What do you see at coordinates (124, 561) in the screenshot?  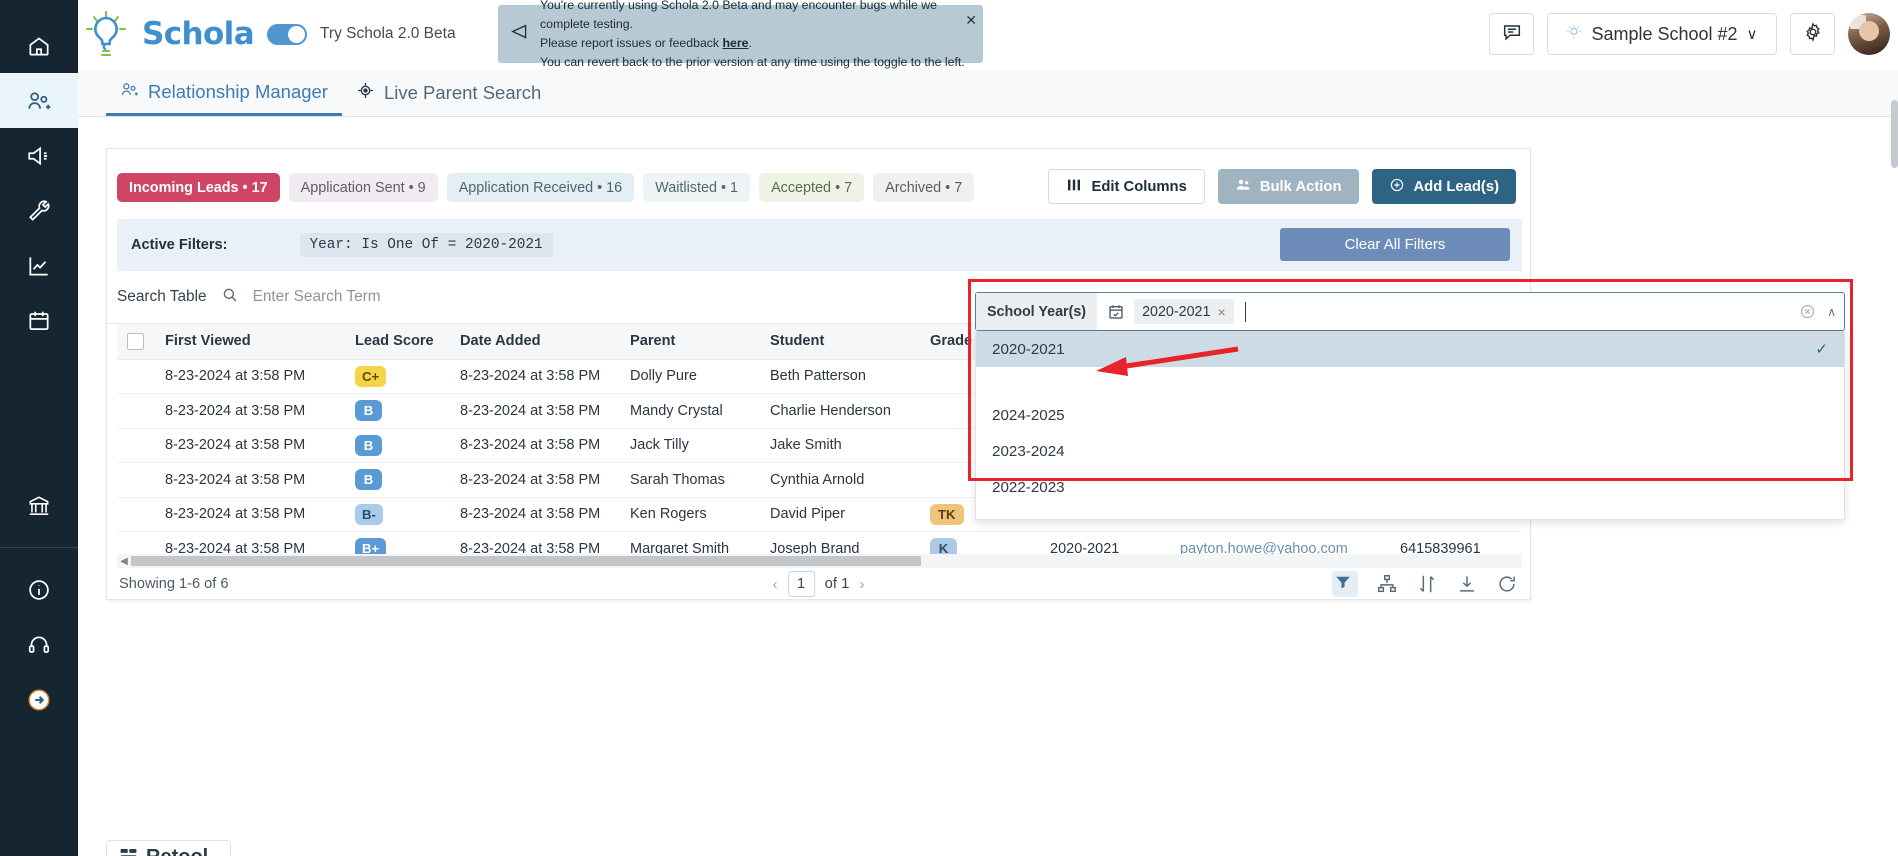 I see `scroll-left-arrow: ◀` at bounding box center [124, 561].